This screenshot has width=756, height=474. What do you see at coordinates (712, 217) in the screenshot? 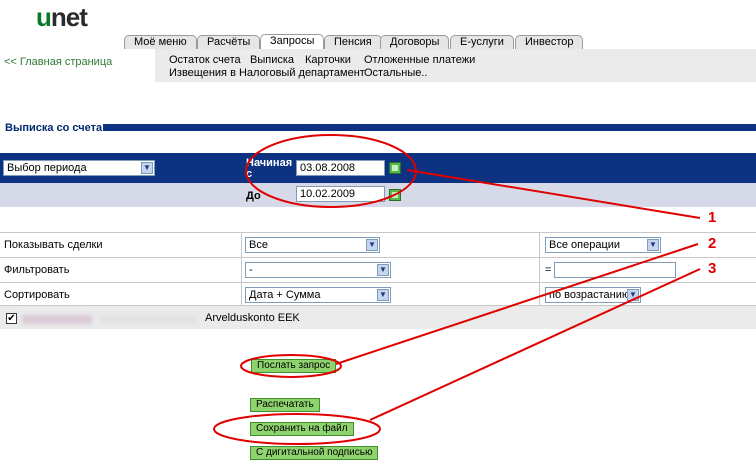
I see `annotation-number-1: 1` at bounding box center [712, 217].